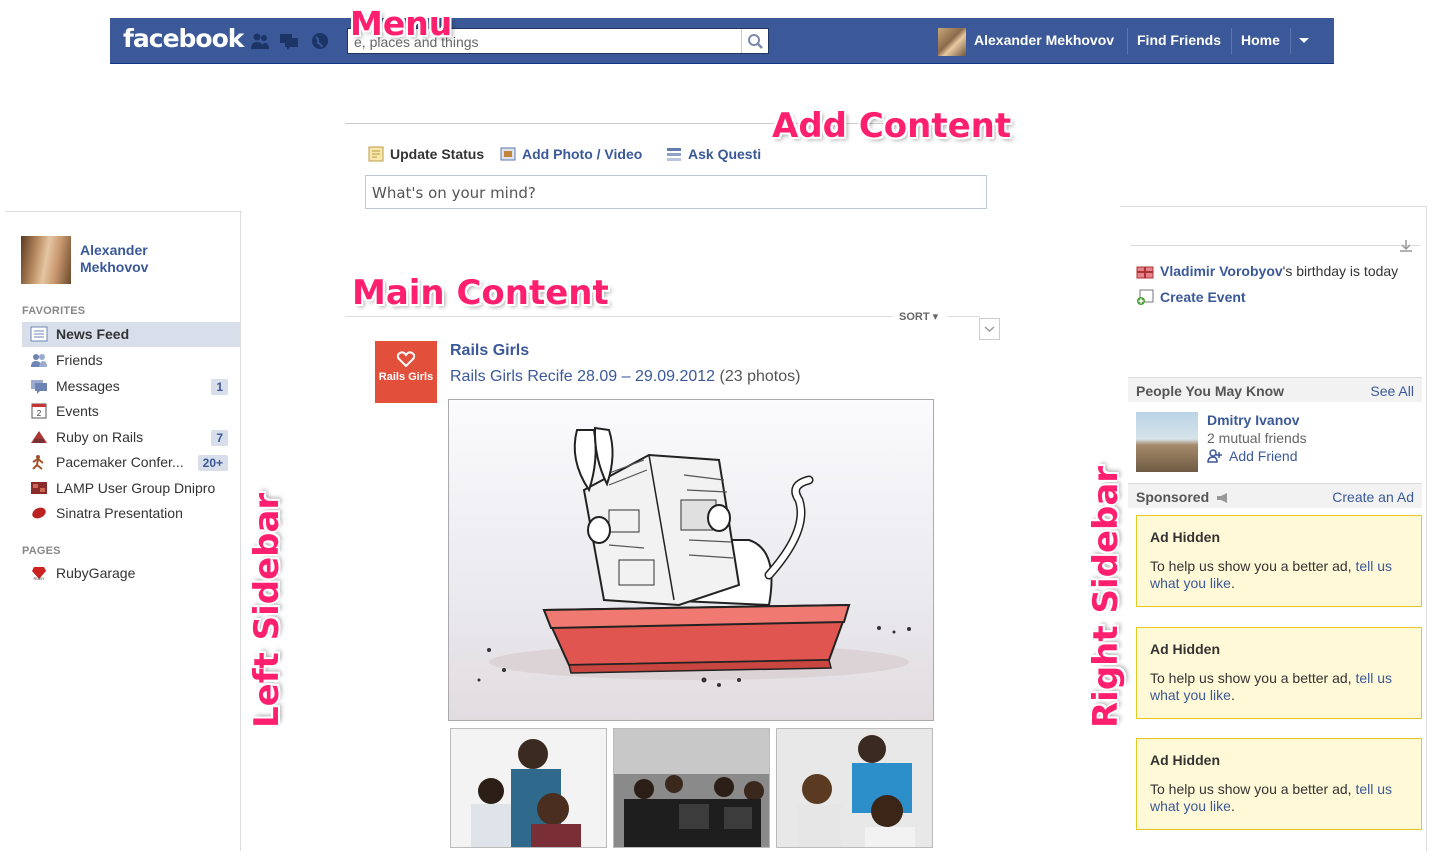 This screenshot has width=1440, height=860. Describe the element at coordinates (406, 359) in the screenshot. I see `heart-icon` at that location.